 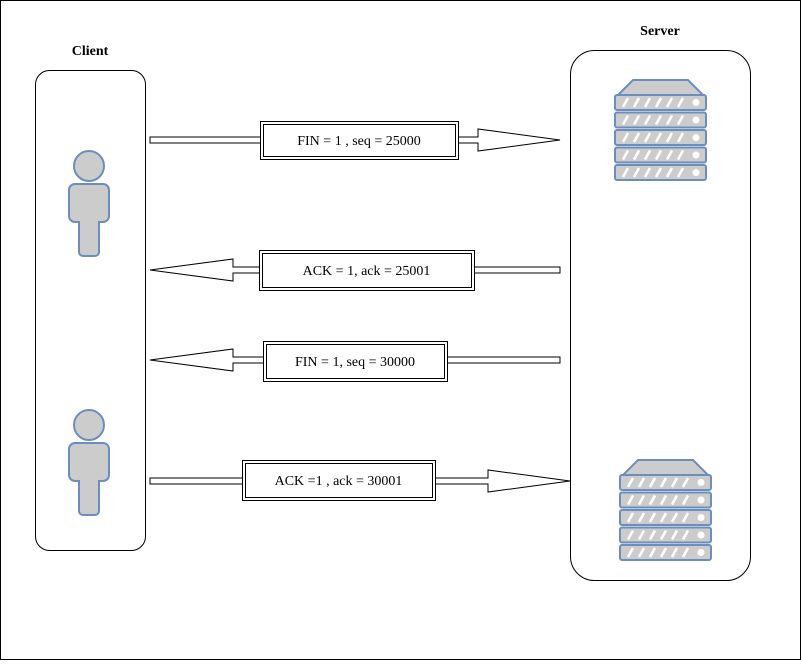 What do you see at coordinates (660, 31) in the screenshot?
I see `server-title: Server` at bounding box center [660, 31].